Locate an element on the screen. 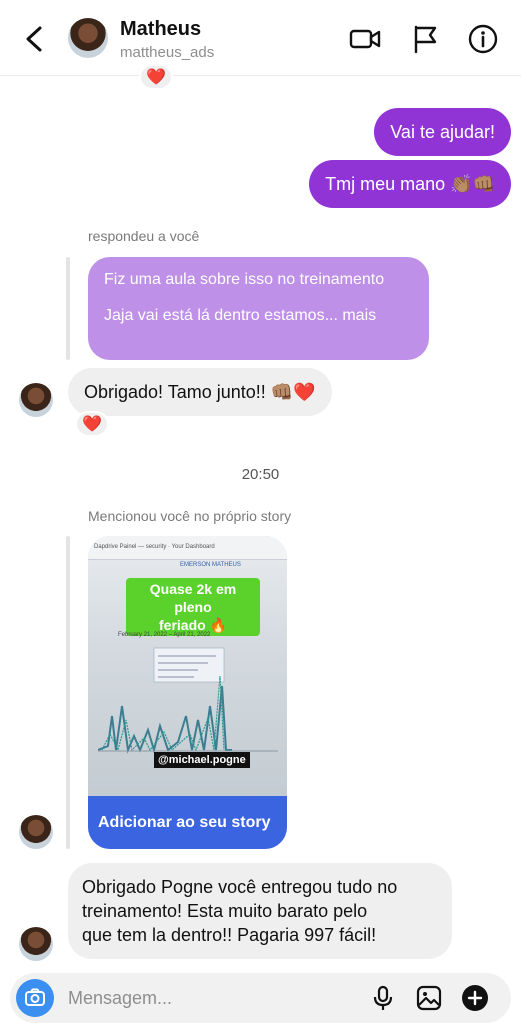 The width and height of the screenshot is (521, 1024). story-mention-label: Mencionou você no próprio story is located at coordinates (190, 516).